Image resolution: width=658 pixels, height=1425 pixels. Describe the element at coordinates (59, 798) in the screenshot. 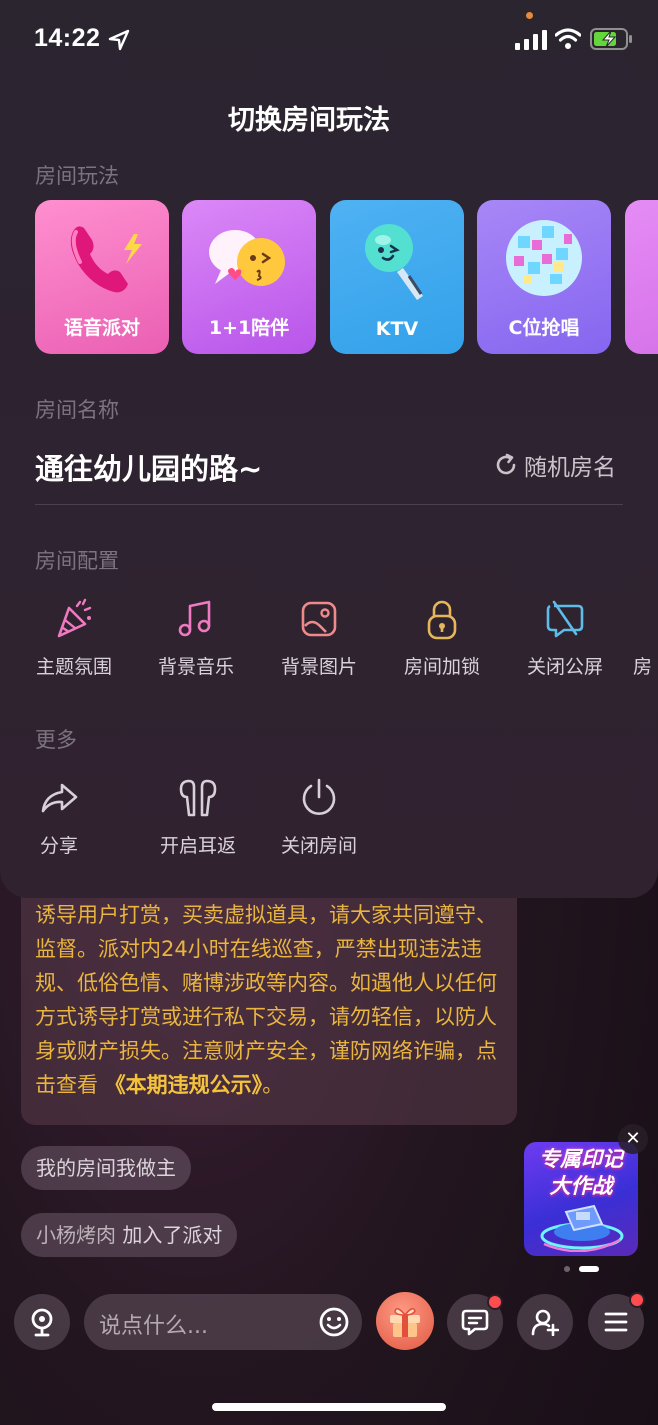

I see `share-icon` at that location.